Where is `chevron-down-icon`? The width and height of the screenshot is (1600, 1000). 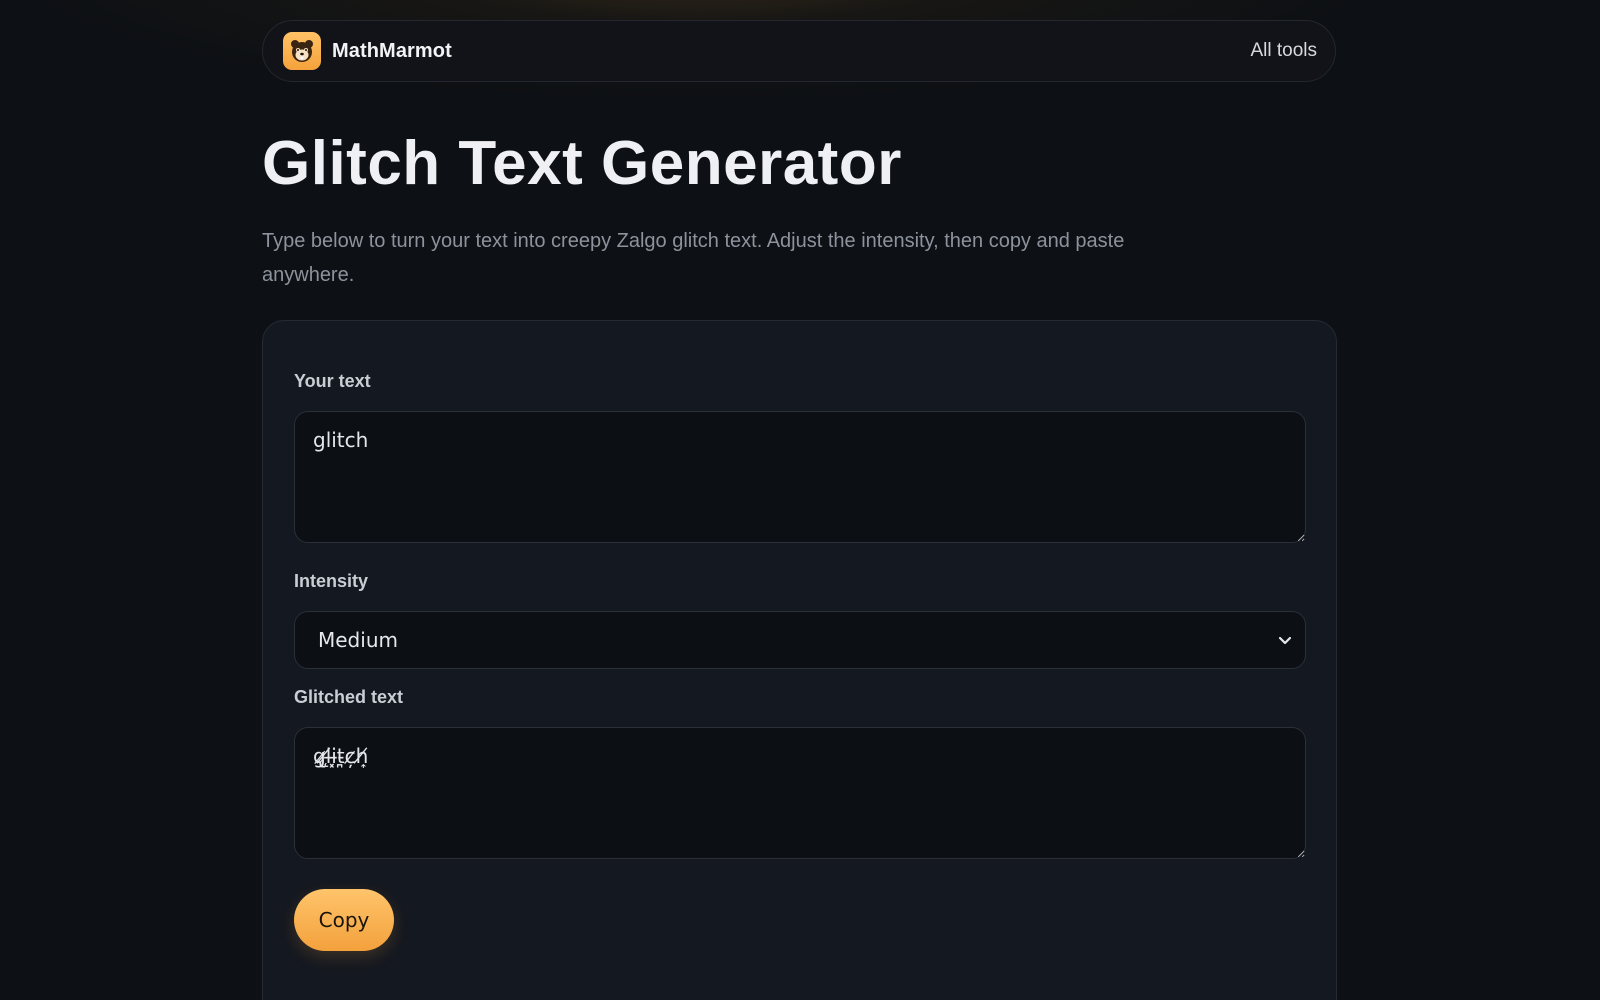 chevron-down-icon is located at coordinates (1285, 640).